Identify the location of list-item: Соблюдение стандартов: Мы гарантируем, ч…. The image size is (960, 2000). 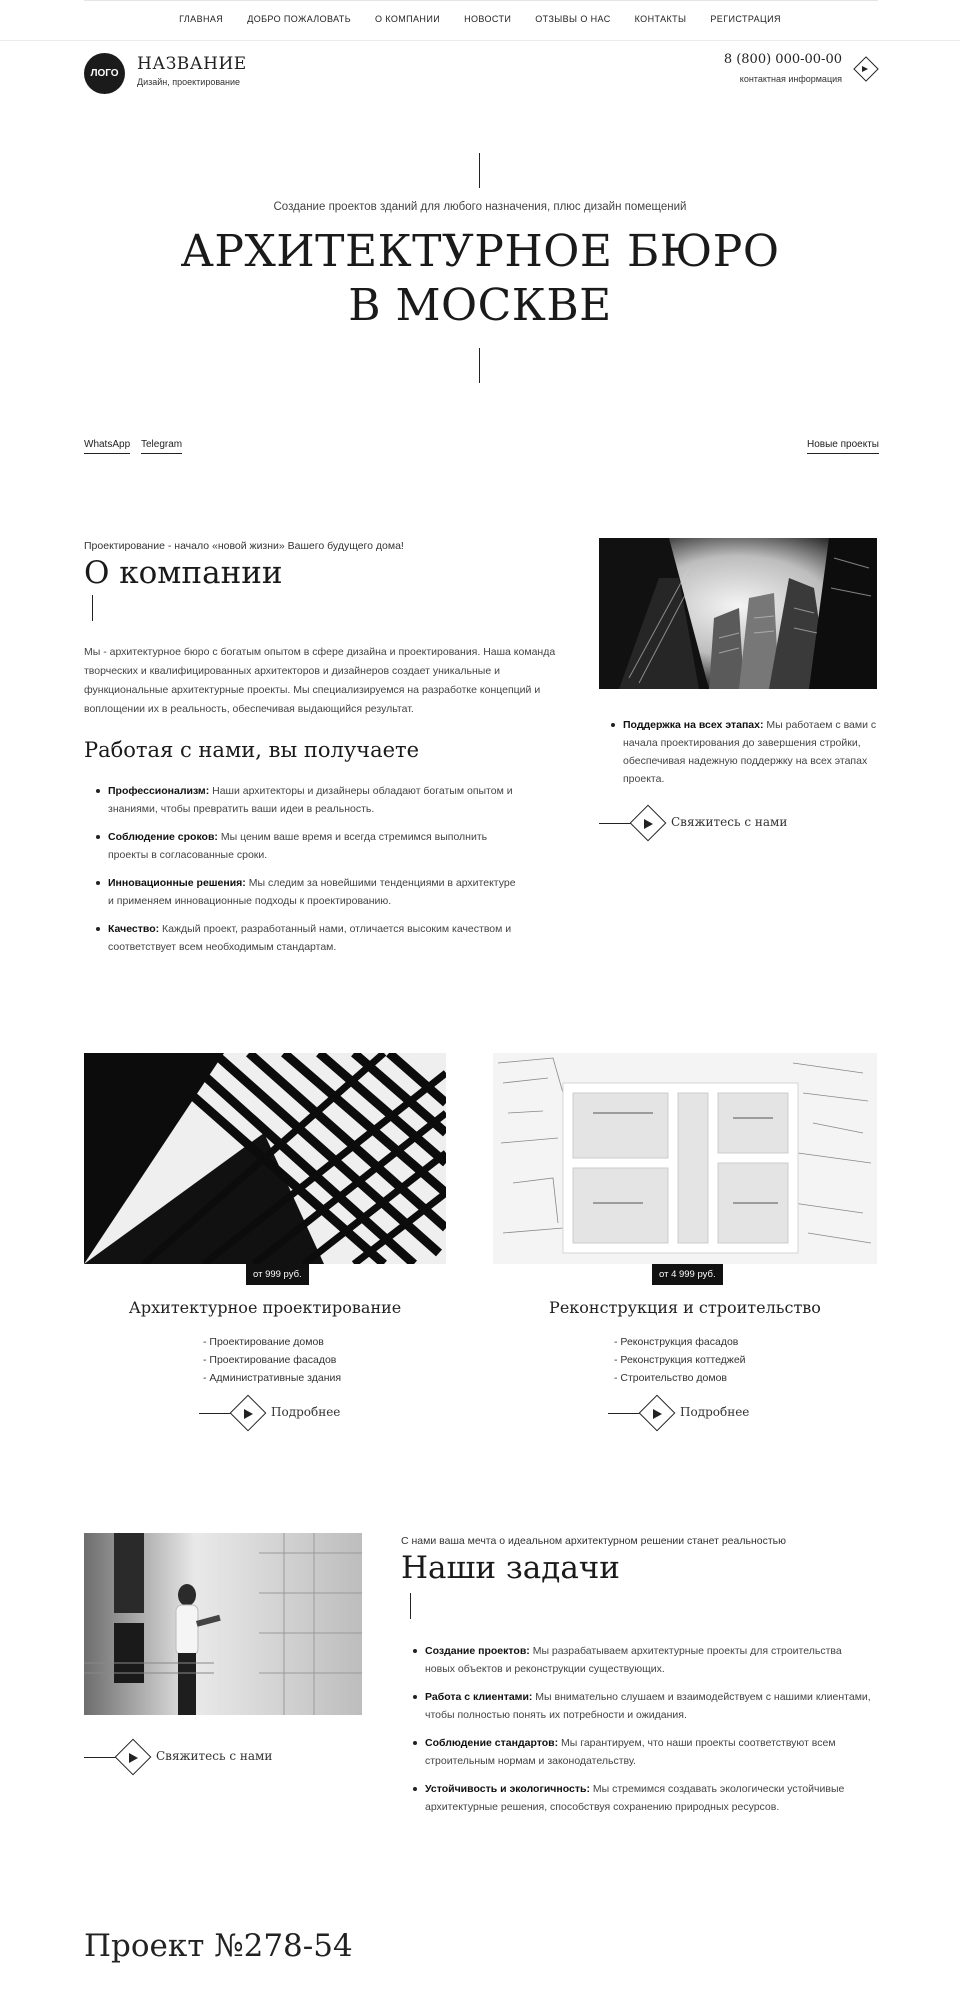
(636, 1752).